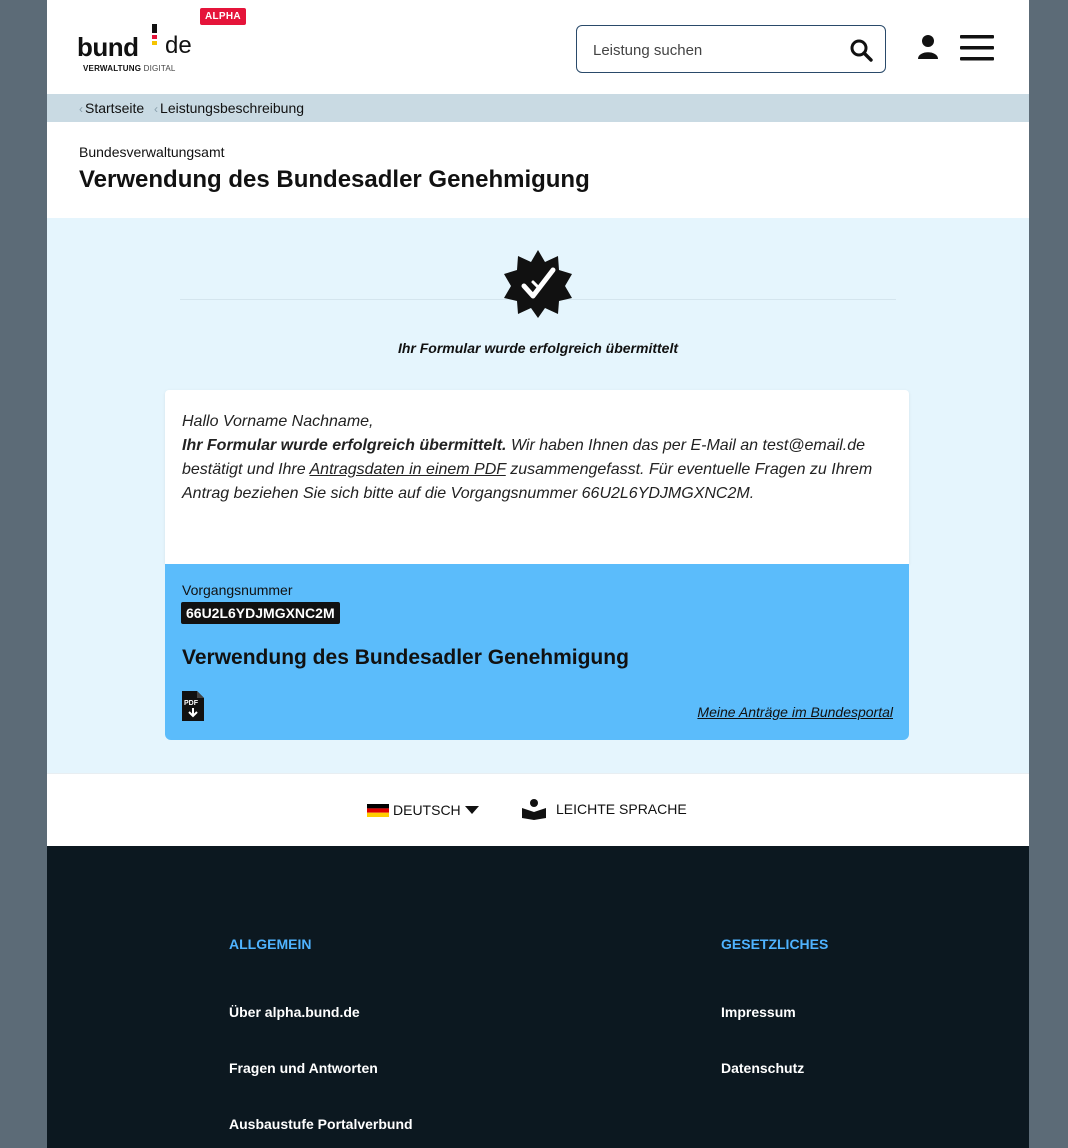 The height and width of the screenshot is (1148, 1068). Describe the element at coordinates (334, 179) in the screenshot. I see `page-title: Verwendung des Bundesadler Genehmigung` at that location.